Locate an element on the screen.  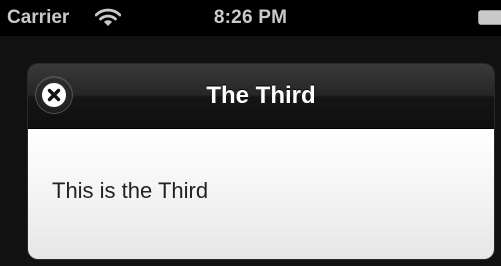
battery-icon is located at coordinates (489, 17).